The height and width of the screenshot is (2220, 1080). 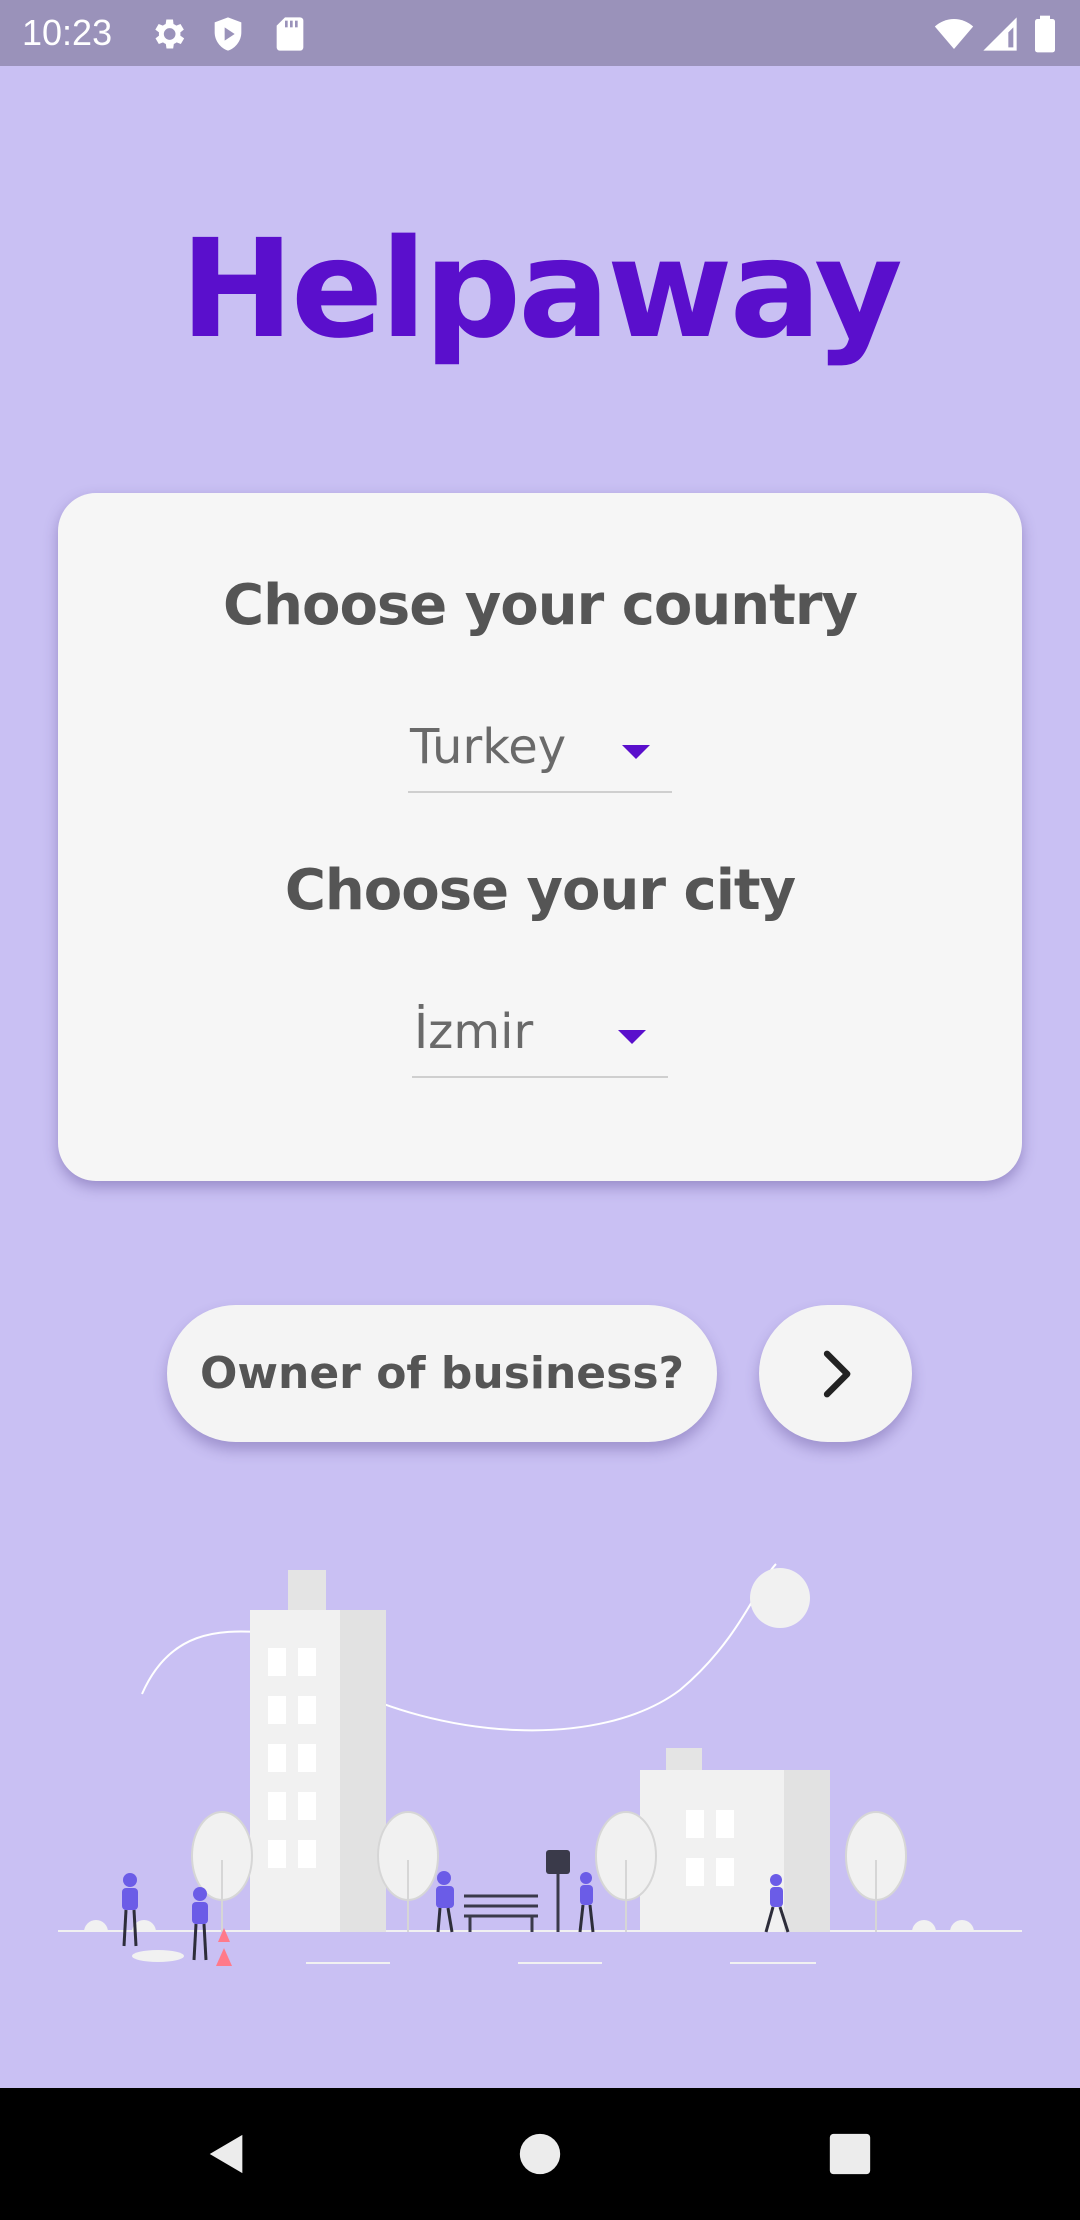 What do you see at coordinates (540, 1037) in the screenshot?
I see `city-dropdown: İzmir` at bounding box center [540, 1037].